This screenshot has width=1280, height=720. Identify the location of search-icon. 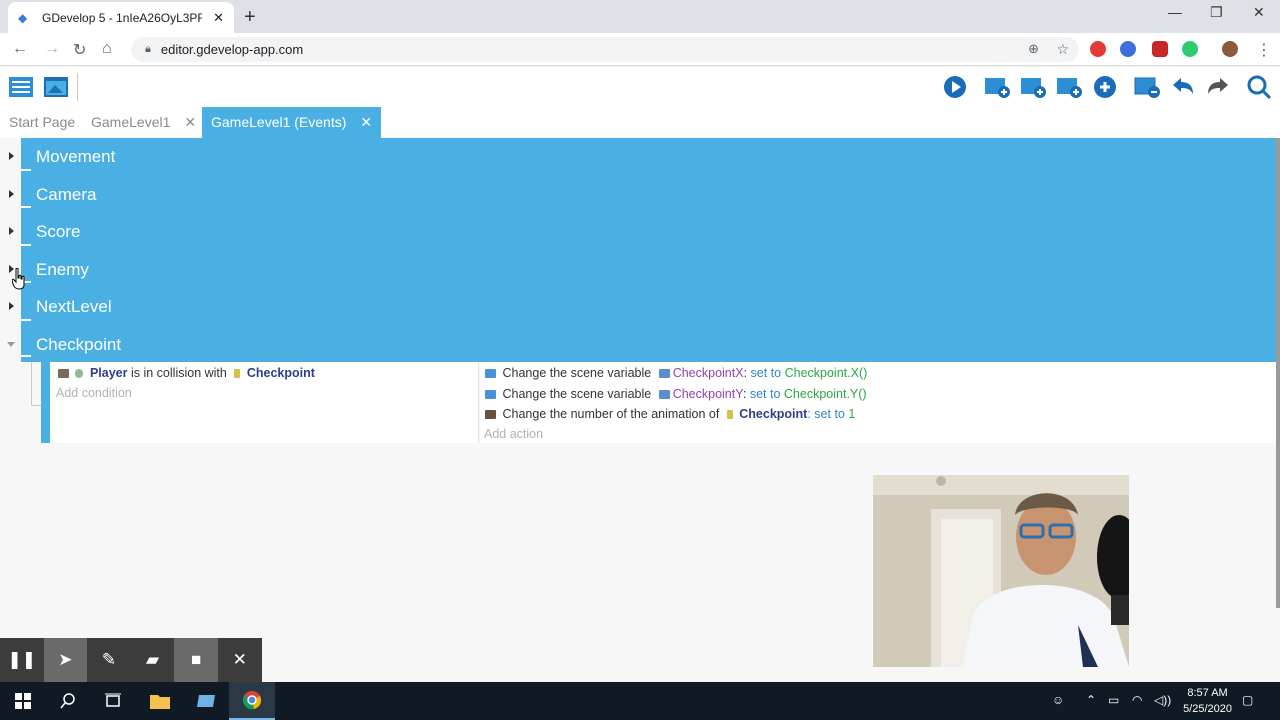
(1259, 87).